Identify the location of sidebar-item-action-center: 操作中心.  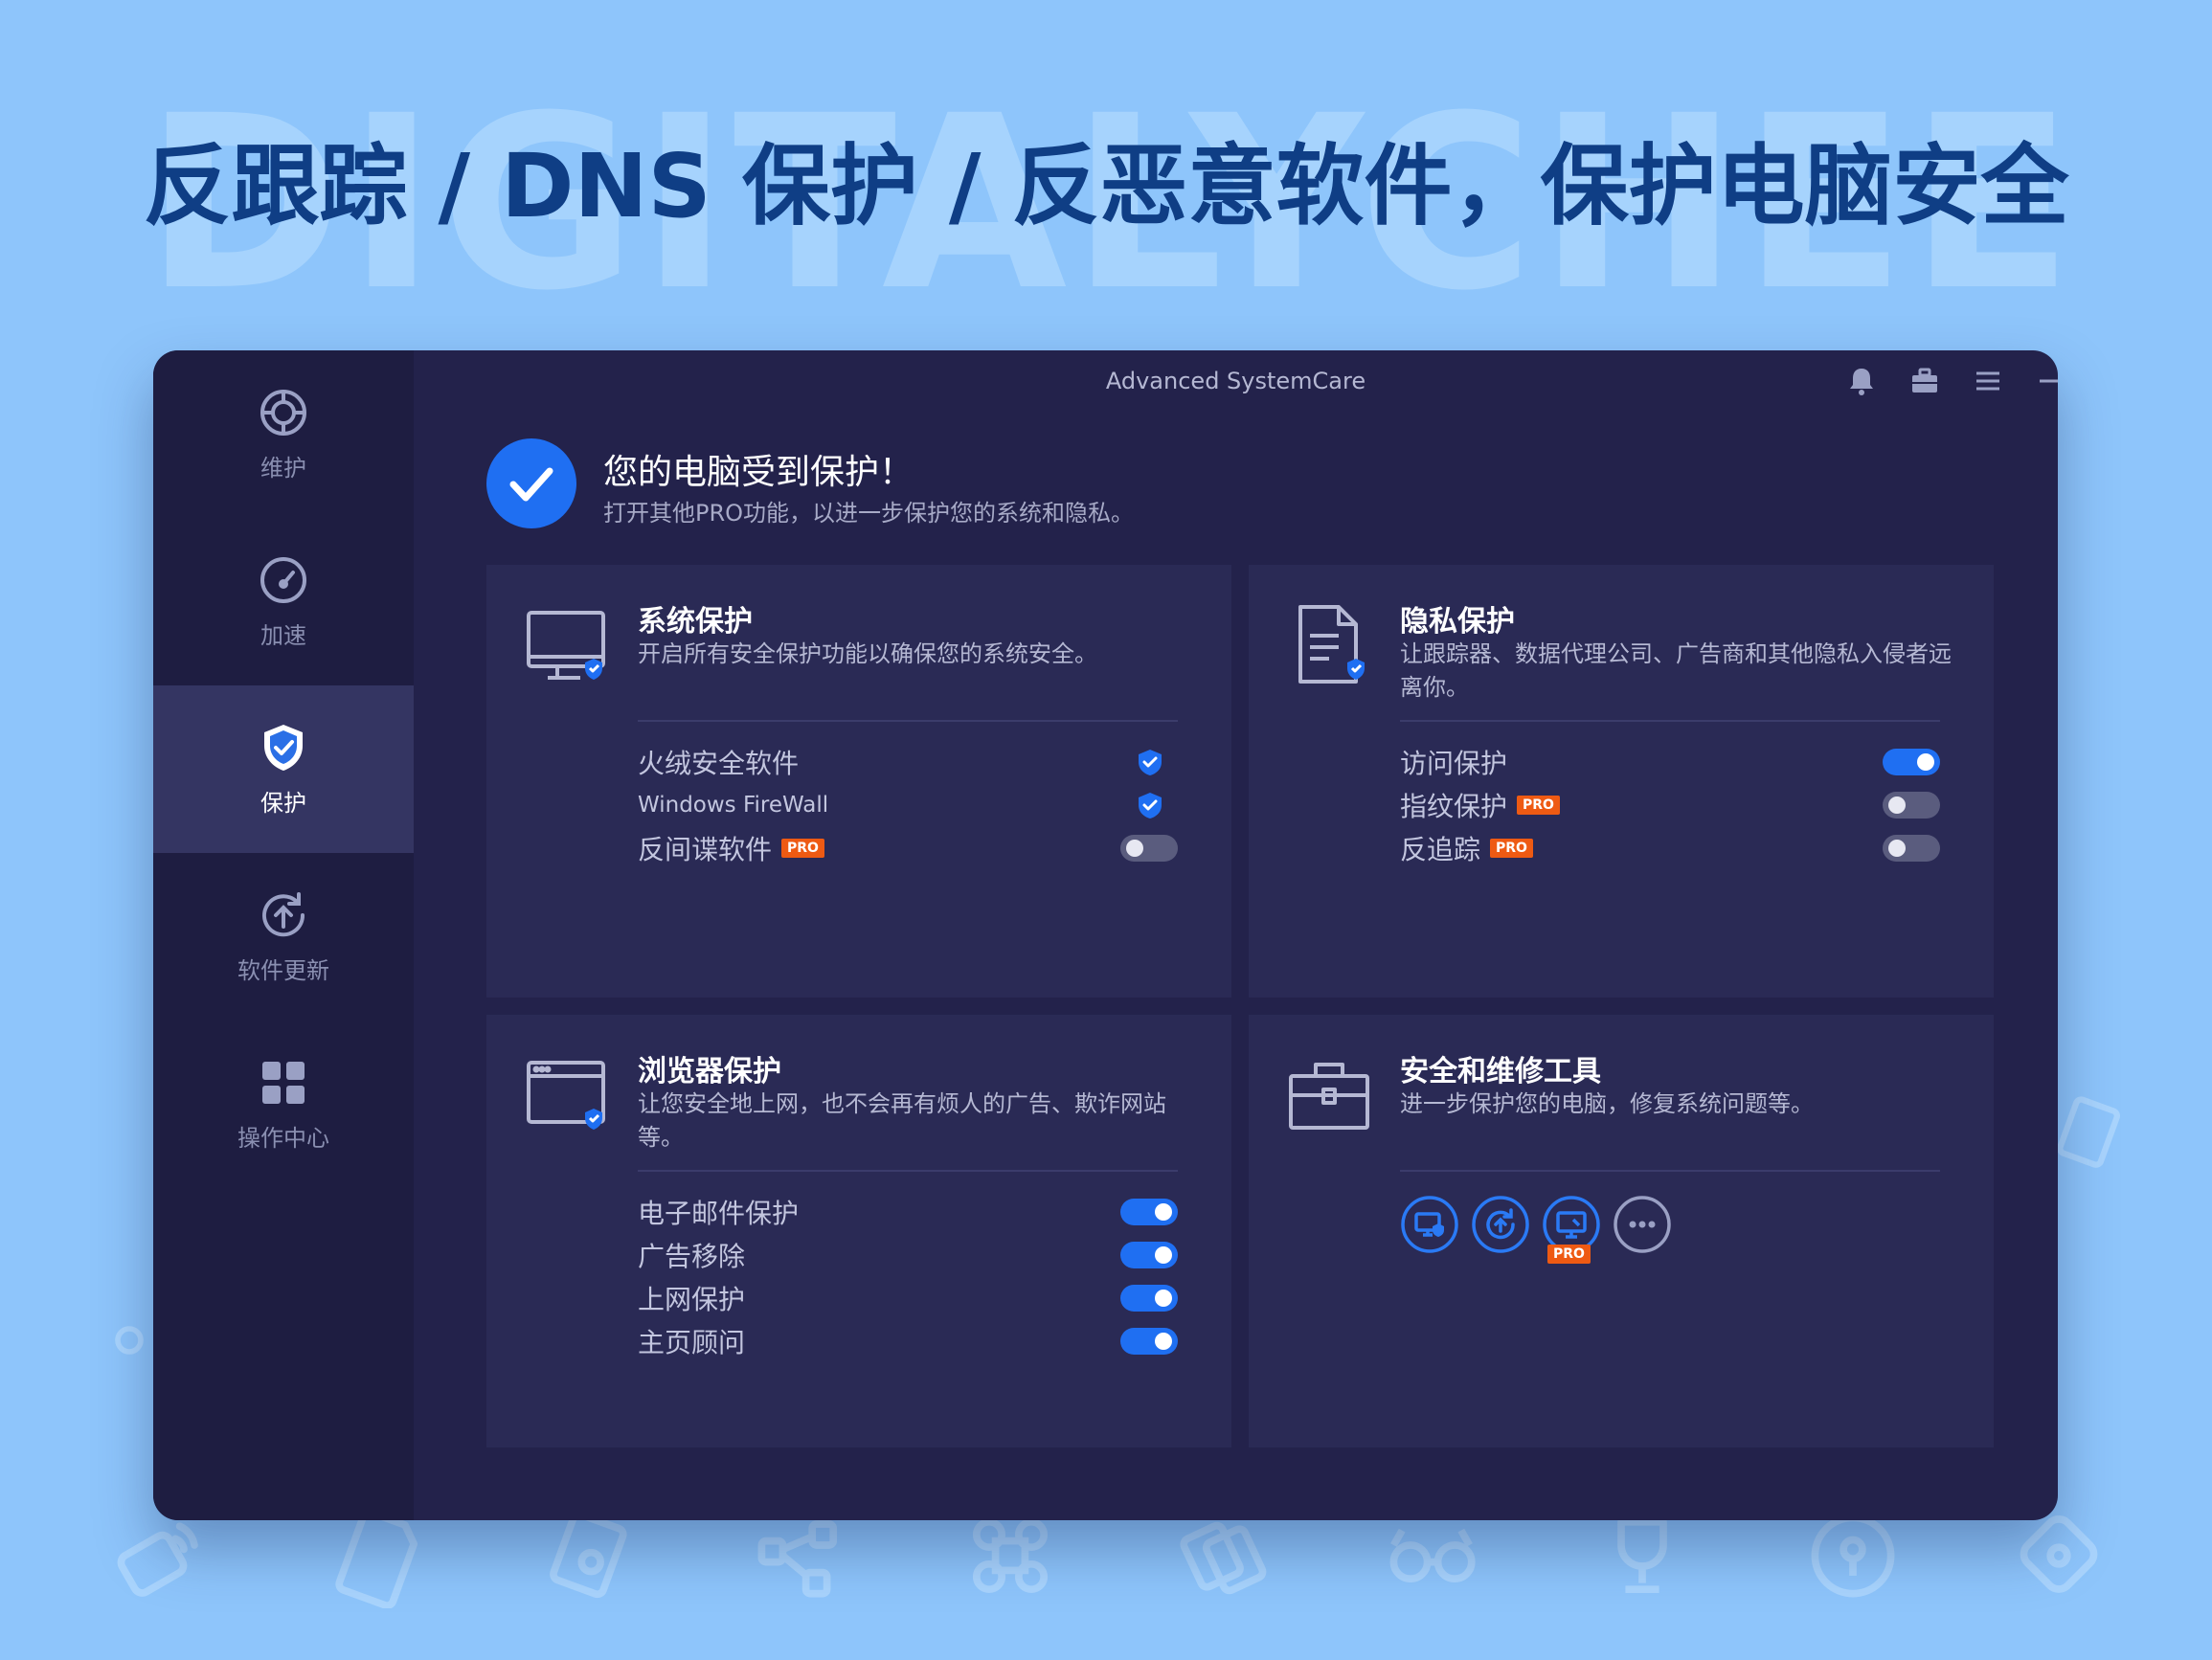
(283, 1104).